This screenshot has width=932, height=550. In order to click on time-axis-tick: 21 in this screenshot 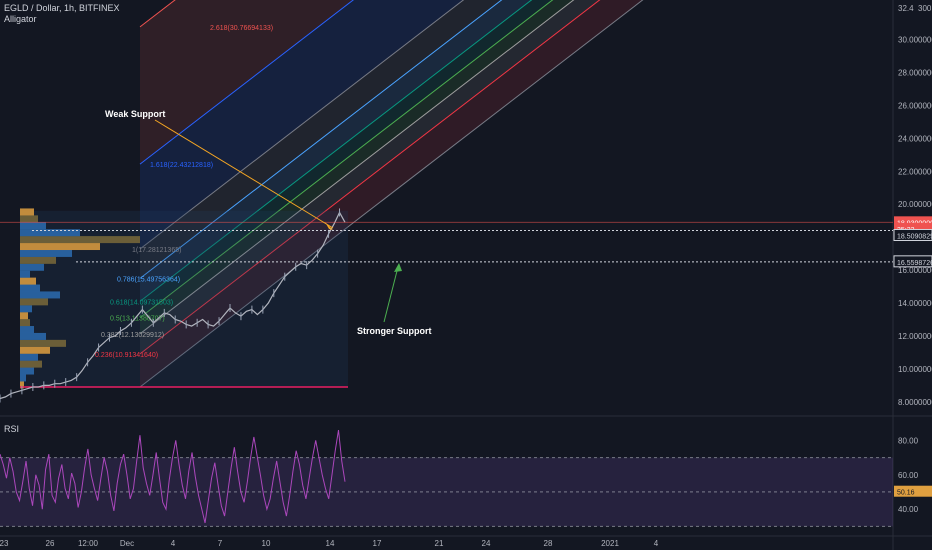, I will do `click(439, 543)`.